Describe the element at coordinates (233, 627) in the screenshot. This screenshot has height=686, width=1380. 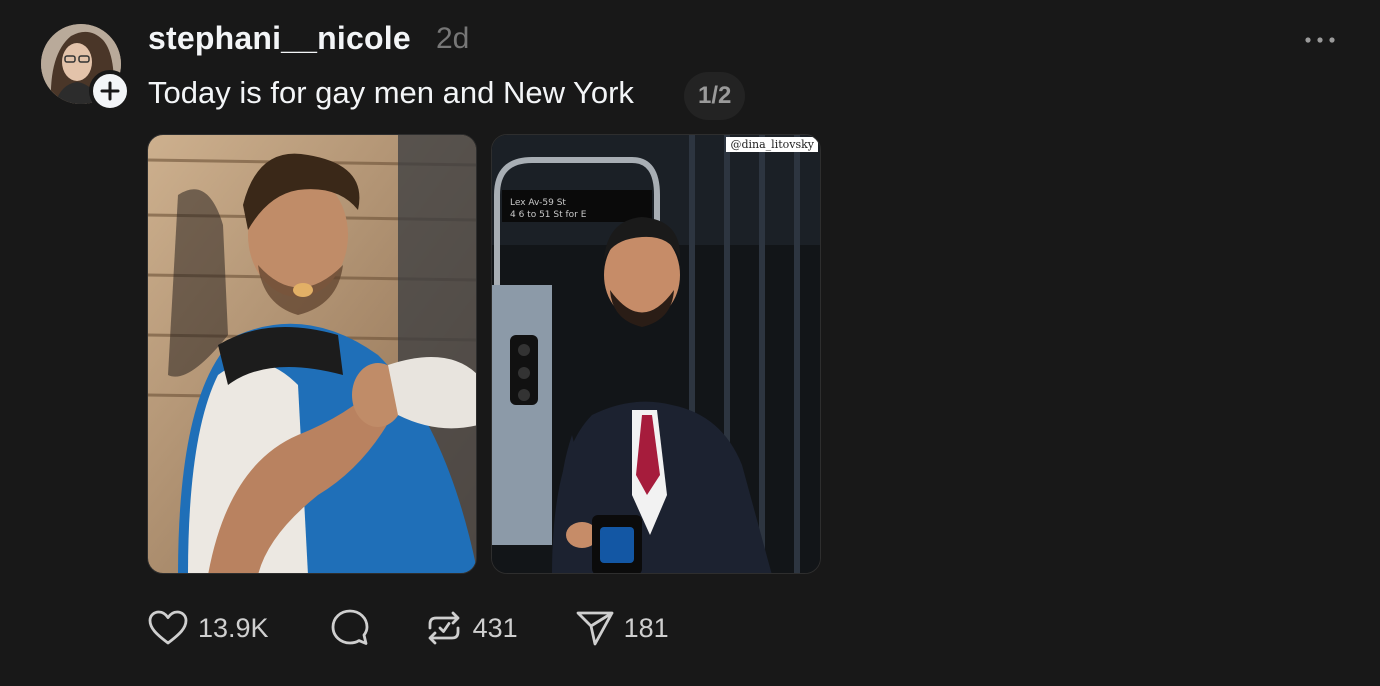
I see `like-count: 13.9K` at that location.